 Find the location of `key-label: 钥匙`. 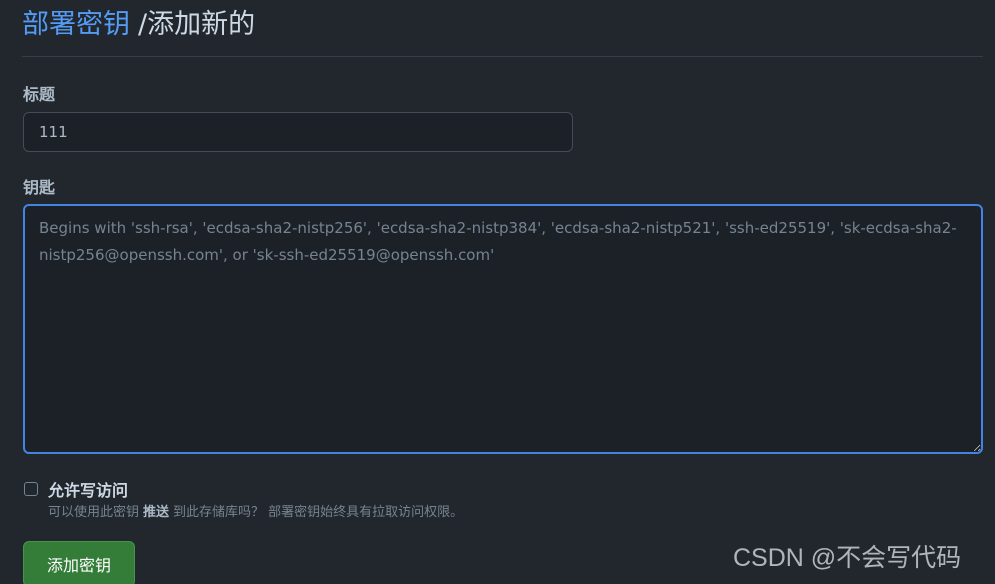

key-label: 钥匙 is located at coordinates (39, 187).